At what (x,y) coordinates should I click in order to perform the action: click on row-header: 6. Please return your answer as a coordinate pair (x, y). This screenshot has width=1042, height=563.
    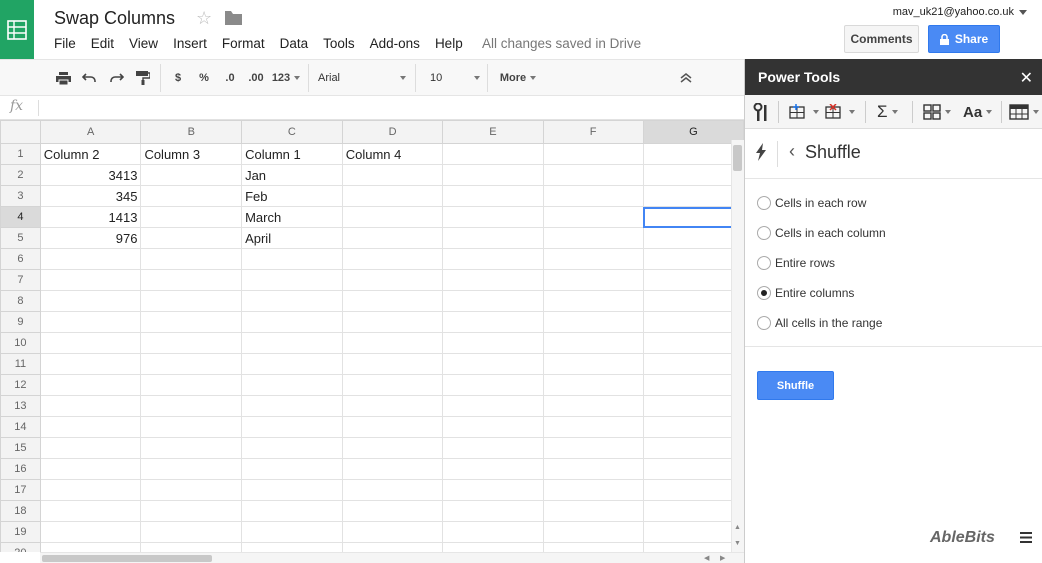
    Looking at the image, I should click on (20, 259).